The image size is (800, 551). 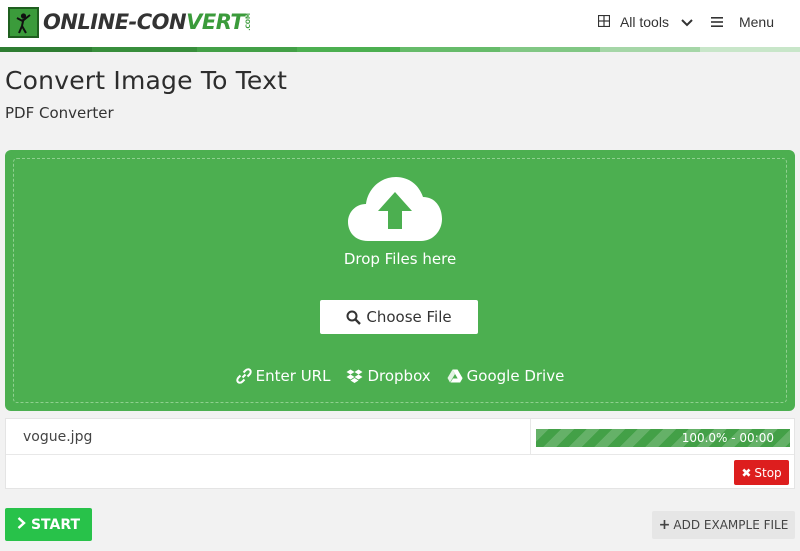 I want to click on dropbox-button: Dropbox, so click(x=388, y=376).